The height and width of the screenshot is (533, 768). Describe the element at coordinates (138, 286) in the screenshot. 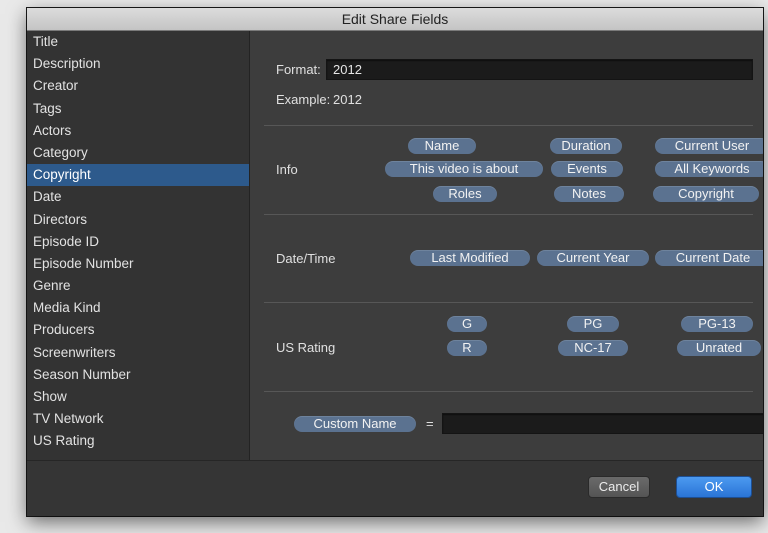

I see `sidebar-item-genre: Genre` at that location.